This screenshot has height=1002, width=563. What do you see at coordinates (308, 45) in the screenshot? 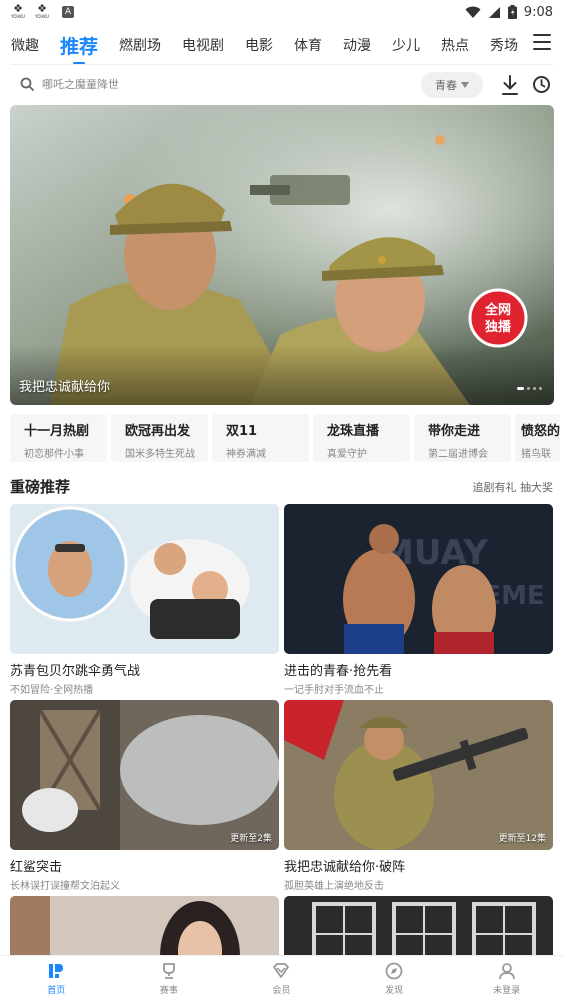
I see `tab-sports: 体育` at bounding box center [308, 45].